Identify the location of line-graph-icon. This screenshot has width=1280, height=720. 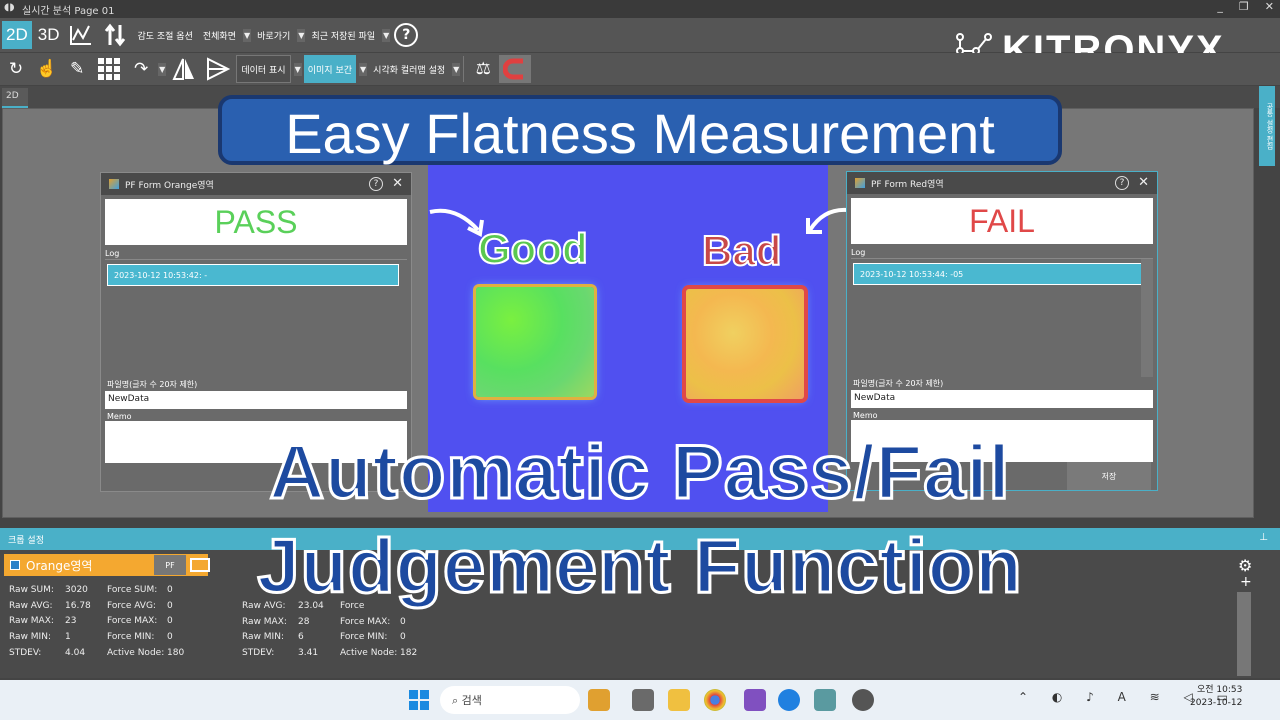
(81, 35).